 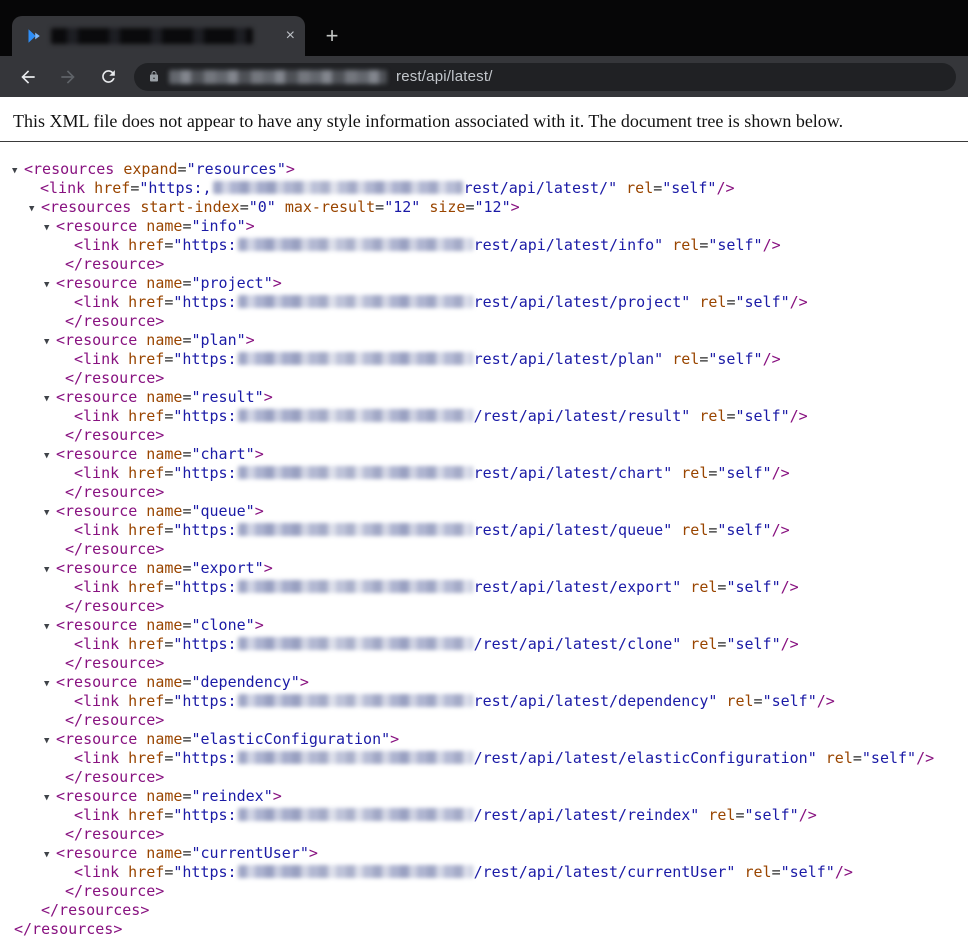 What do you see at coordinates (245, 682) in the screenshot?
I see `xml-attribute-value: "dependency"` at bounding box center [245, 682].